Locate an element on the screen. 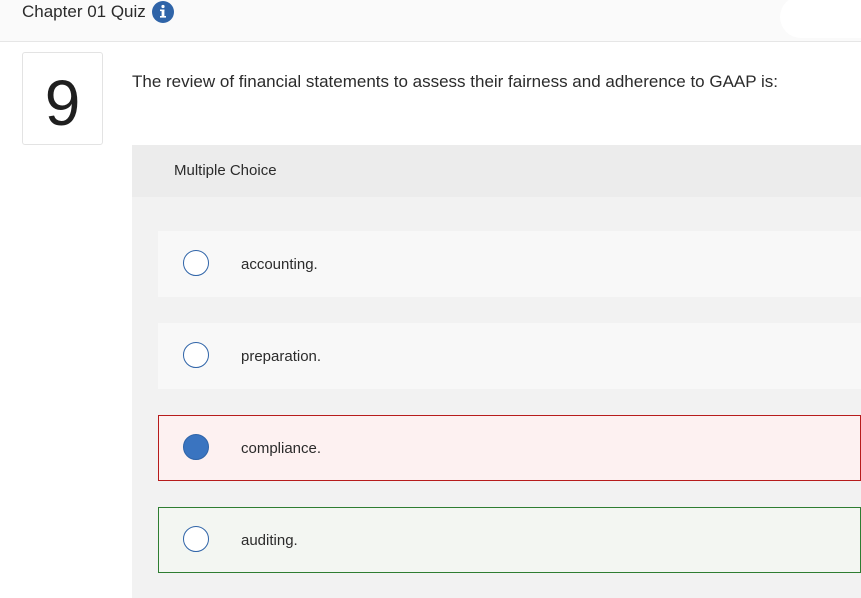  choice-label: auditing. is located at coordinates (269, 540).